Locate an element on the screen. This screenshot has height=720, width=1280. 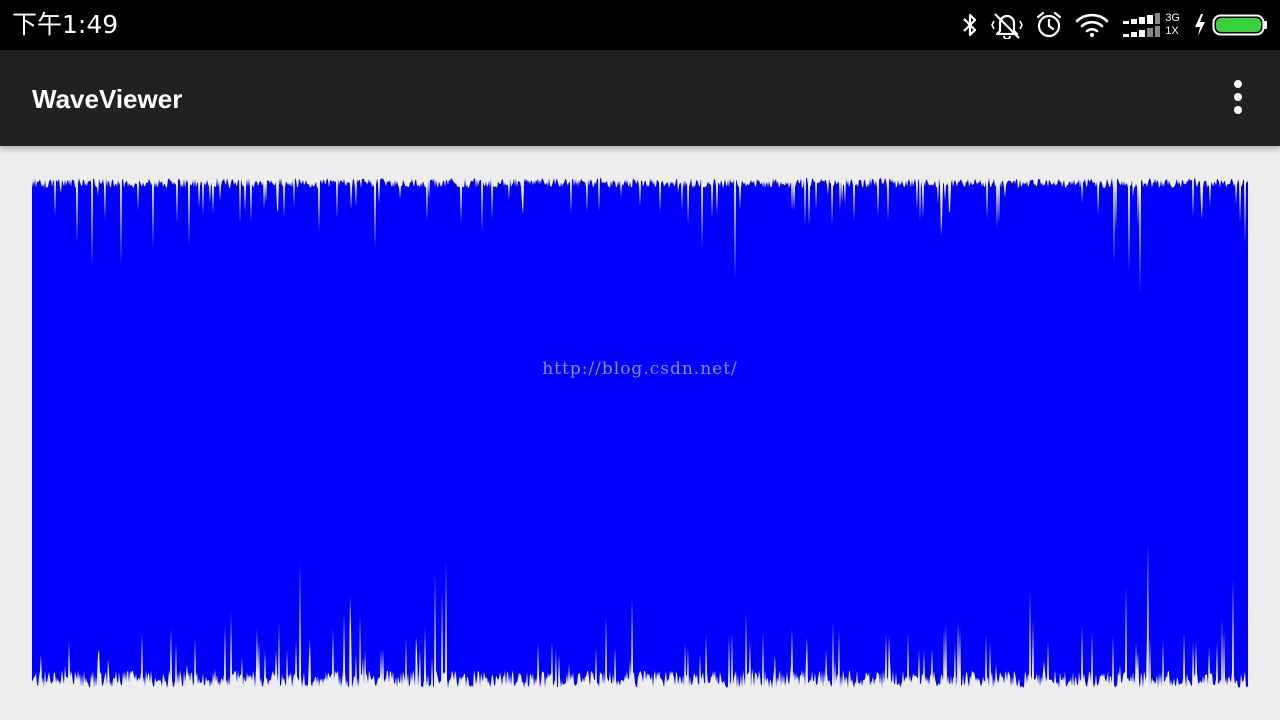
status-icons: 3G 1X is located at coordinates (1108, 25).